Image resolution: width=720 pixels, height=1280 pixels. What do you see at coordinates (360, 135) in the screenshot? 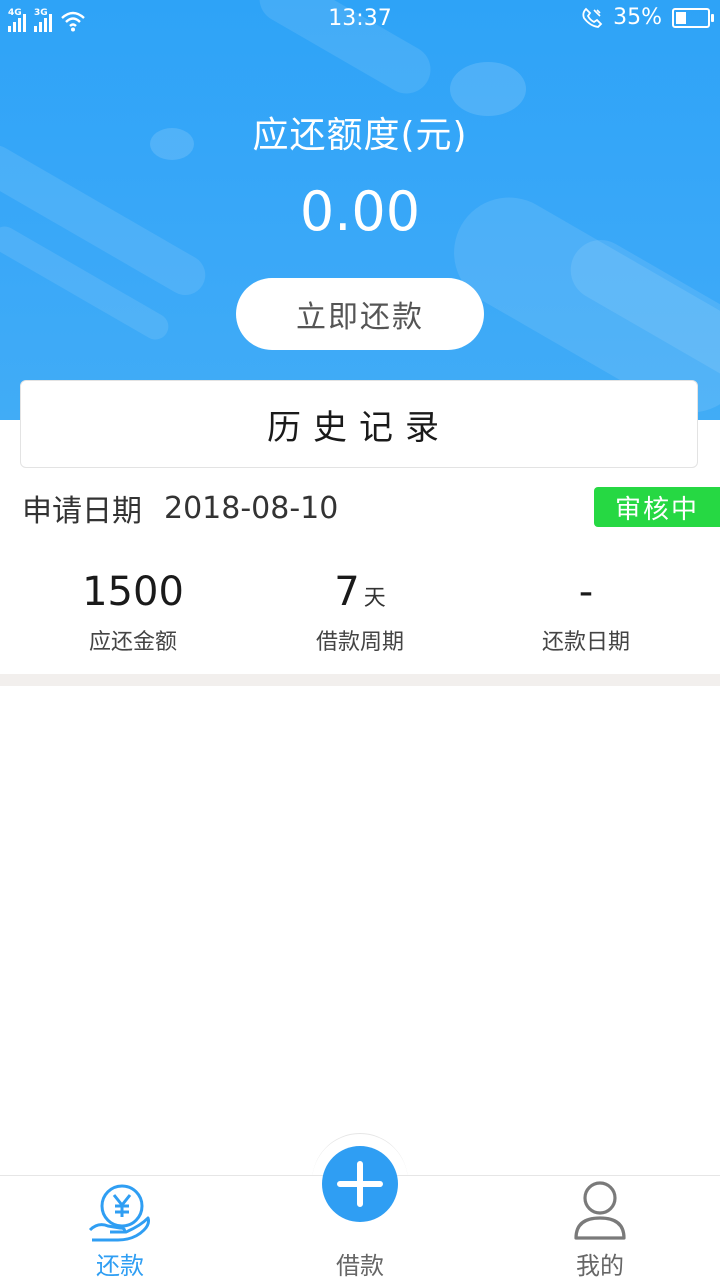
I see `due-amount-title: 应还额度(元)` at bounding box center [360, 135].